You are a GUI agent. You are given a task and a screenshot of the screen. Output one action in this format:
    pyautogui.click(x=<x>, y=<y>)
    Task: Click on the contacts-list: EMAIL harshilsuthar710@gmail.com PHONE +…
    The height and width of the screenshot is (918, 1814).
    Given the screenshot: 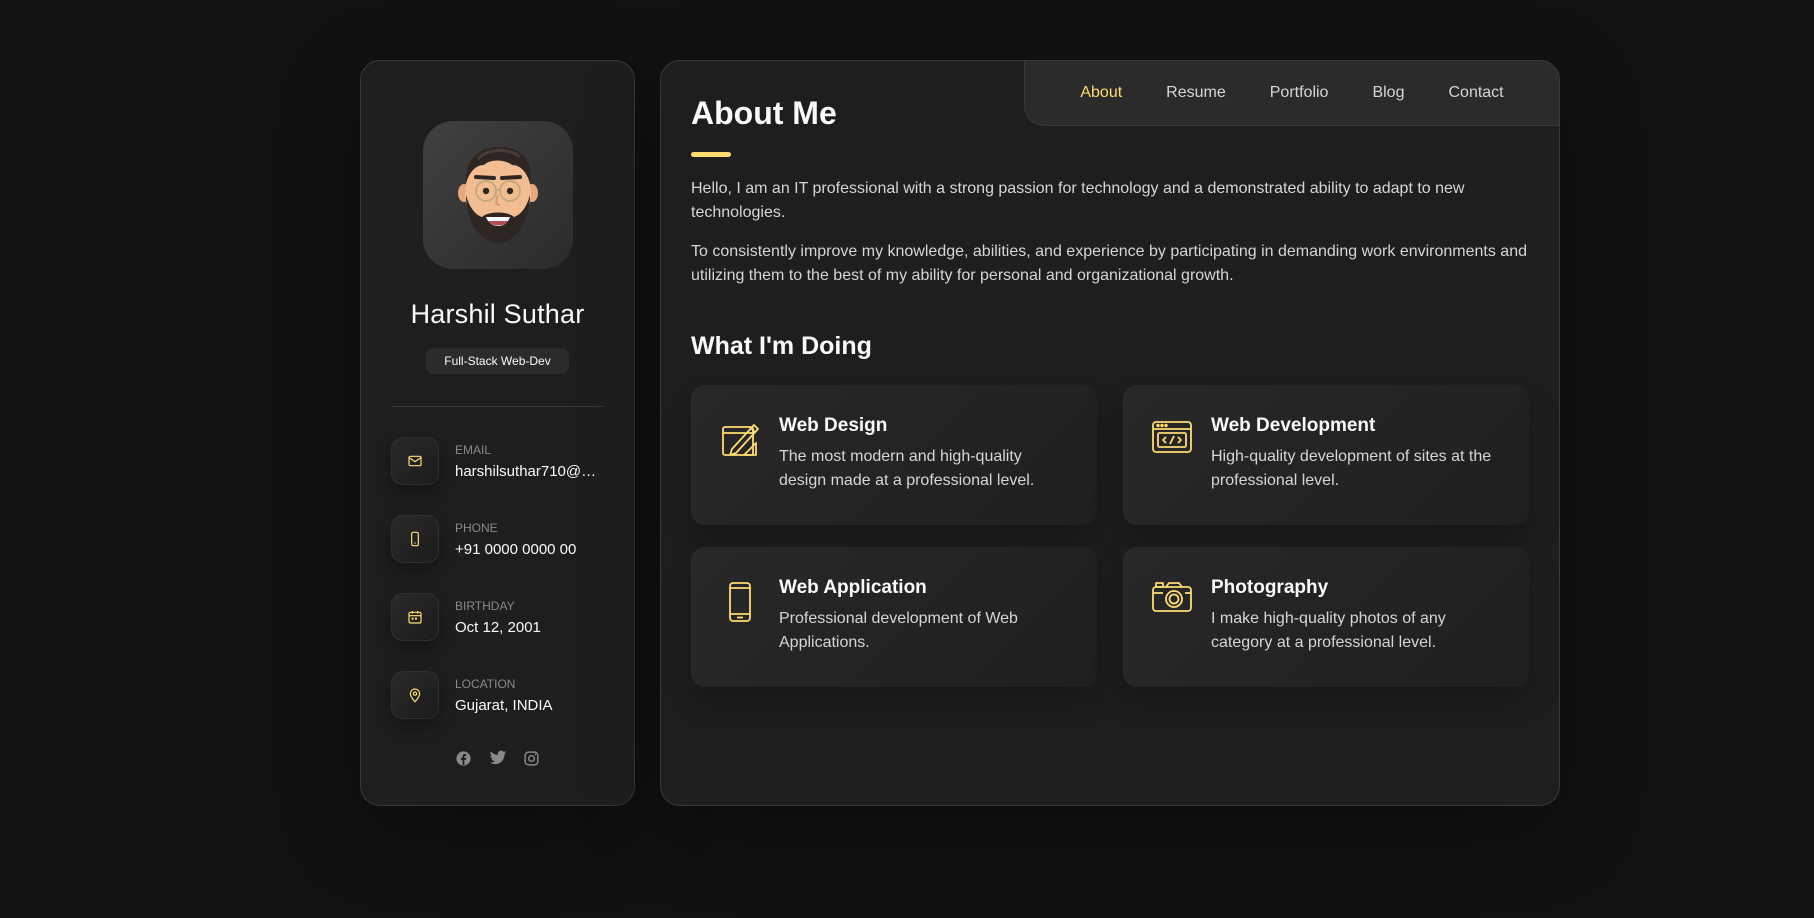 What is the action you would take?
    pyautogui.click(x=497, y=578)
    